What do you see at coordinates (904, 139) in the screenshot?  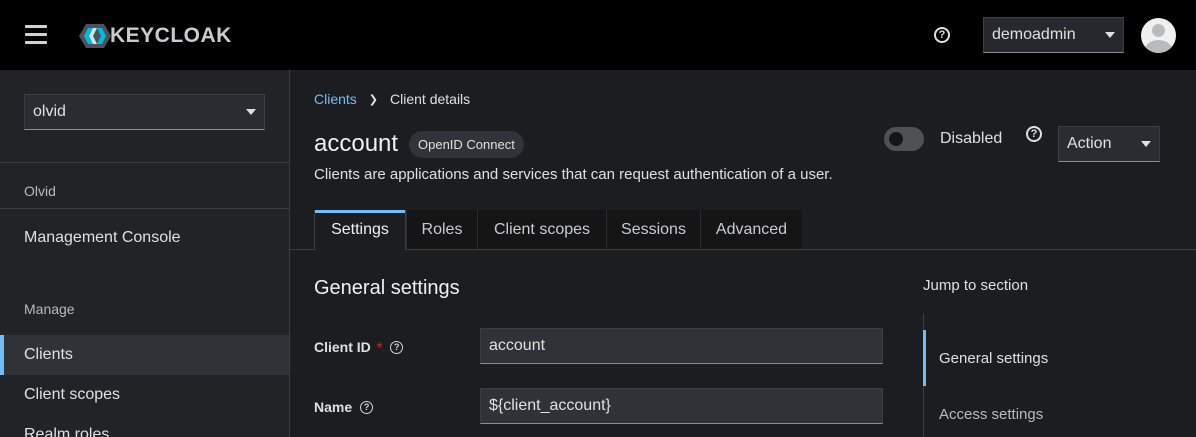 I see `enabled-toggle` at bounding box center [904, 139].